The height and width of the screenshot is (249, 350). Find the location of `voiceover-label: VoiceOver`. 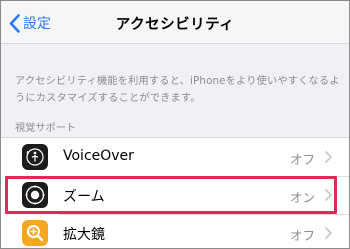

voiceover-label: VoiceOver is located at coordinates (98, 156).